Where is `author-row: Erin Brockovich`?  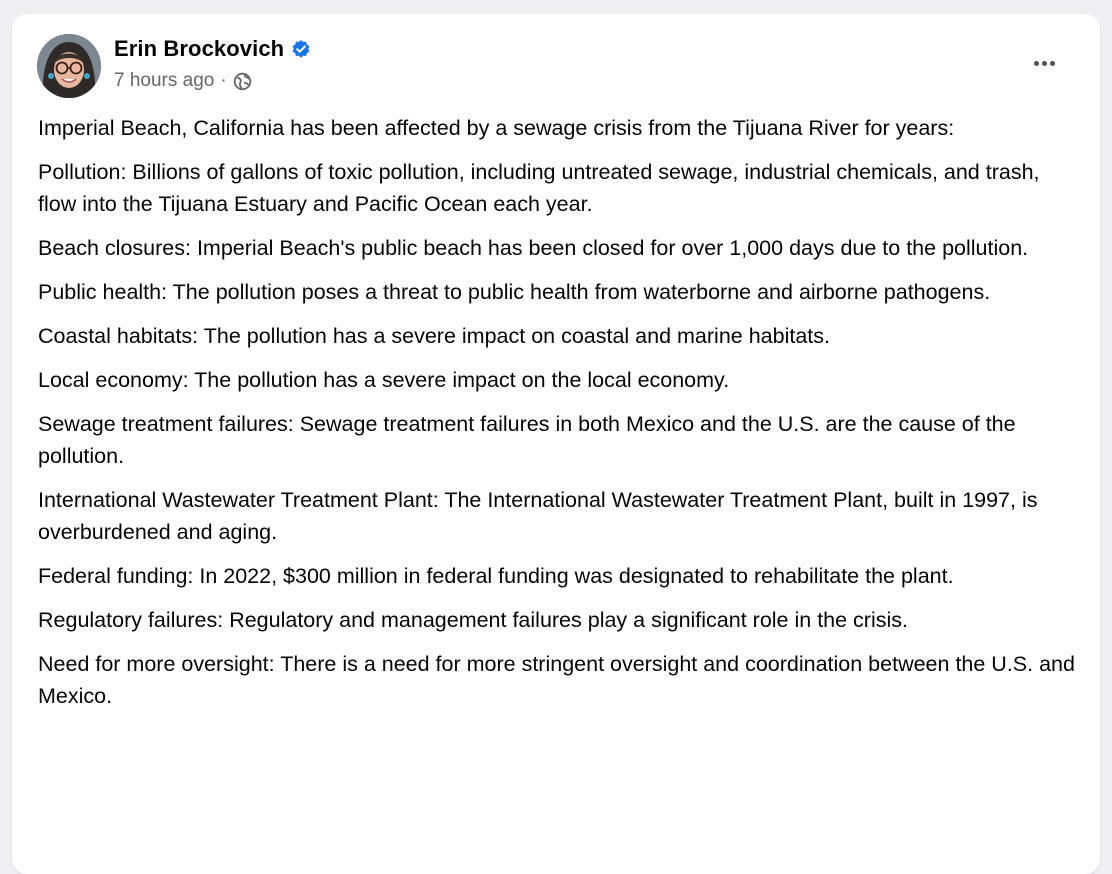
author-row: Erin Brockovich is located at coordinates (212, 49).